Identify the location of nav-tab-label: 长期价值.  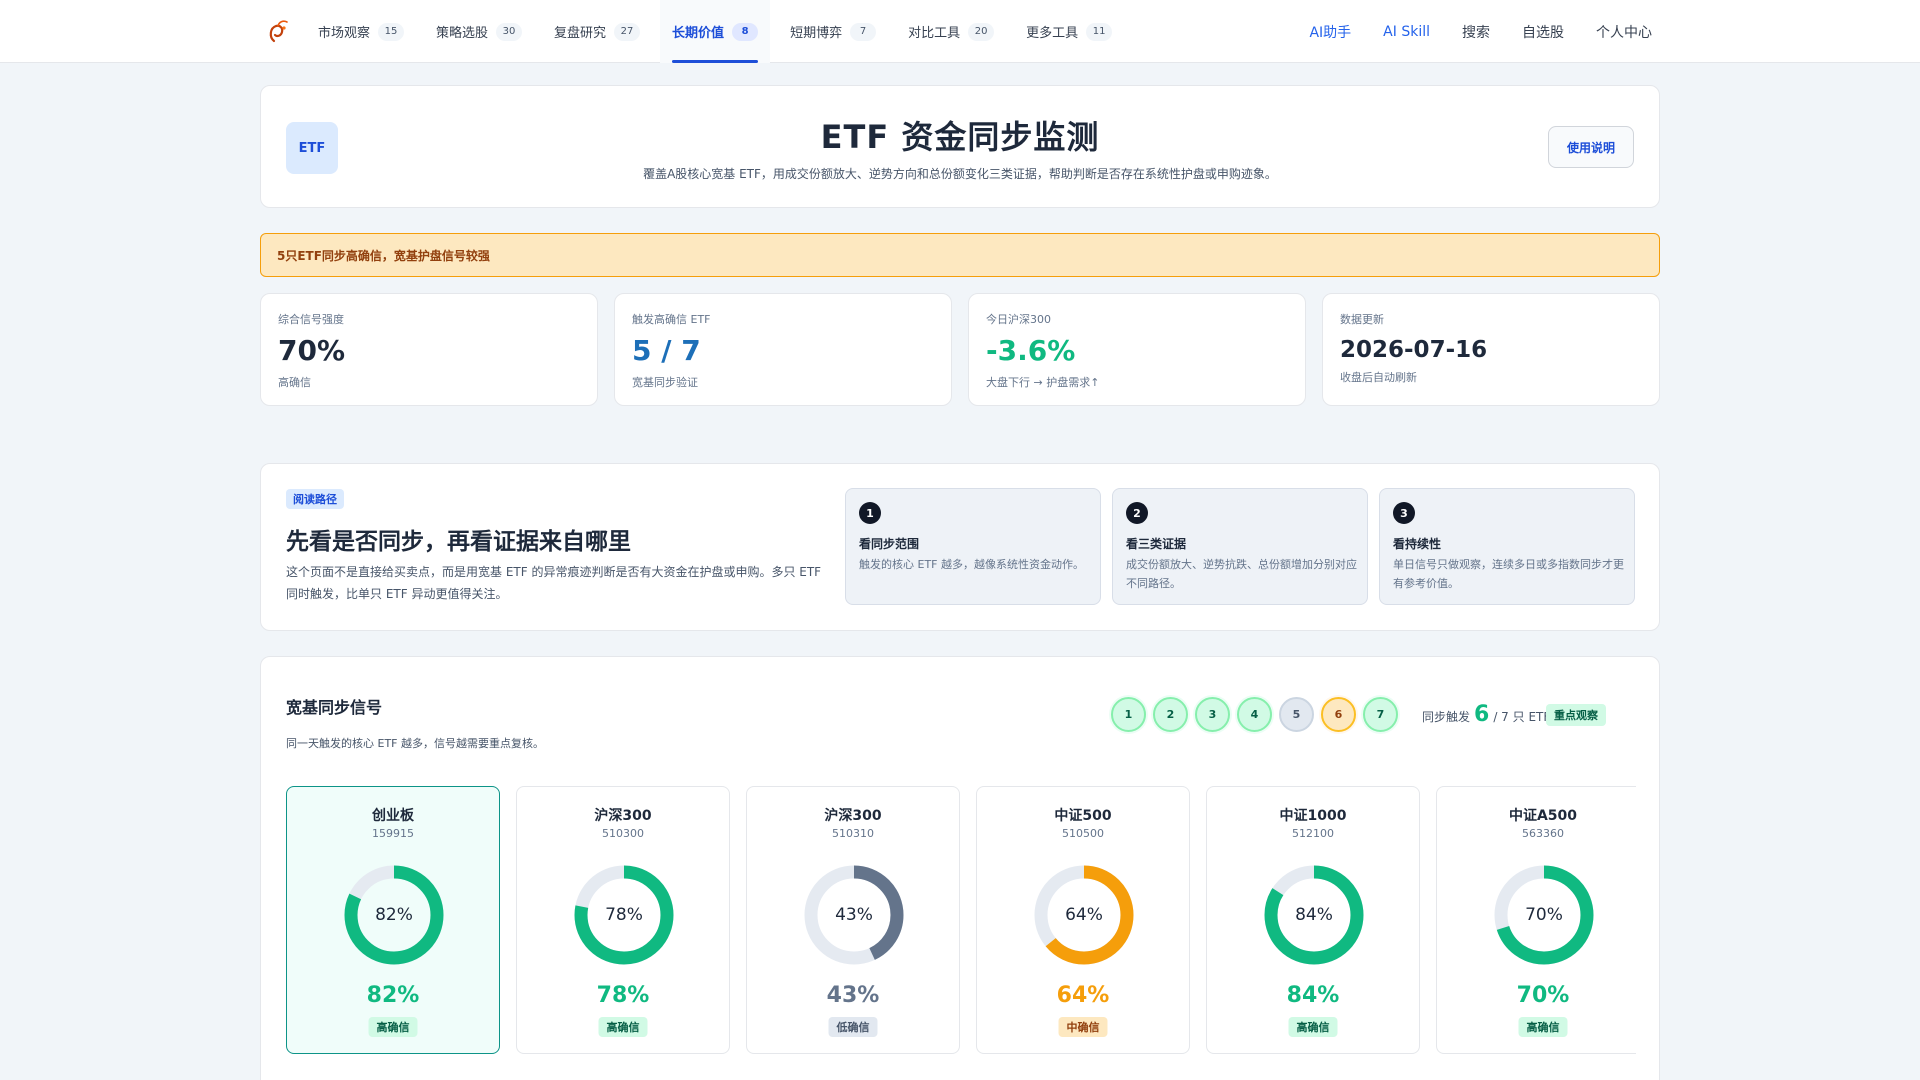
(698, 33).